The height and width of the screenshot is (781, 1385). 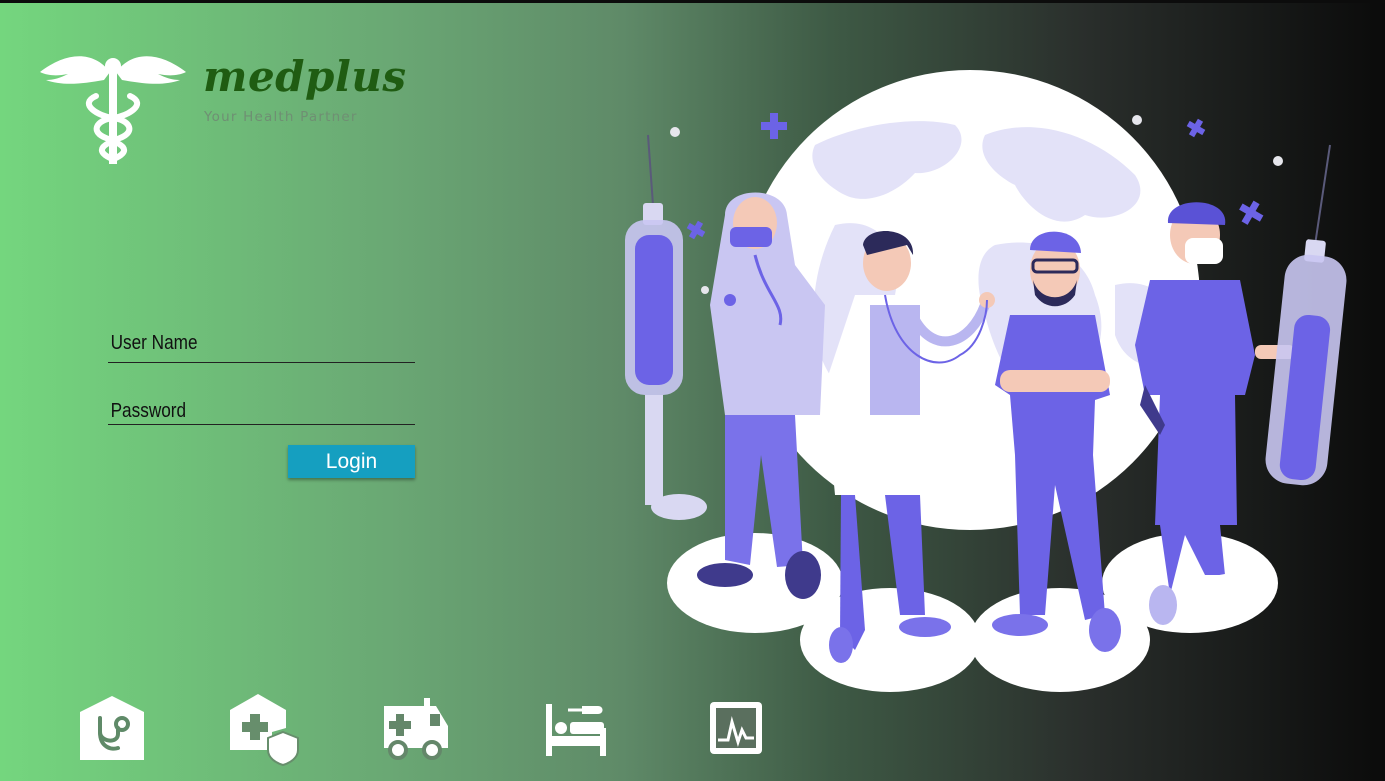 I want to click on password-input, so click(x=240, y=413).